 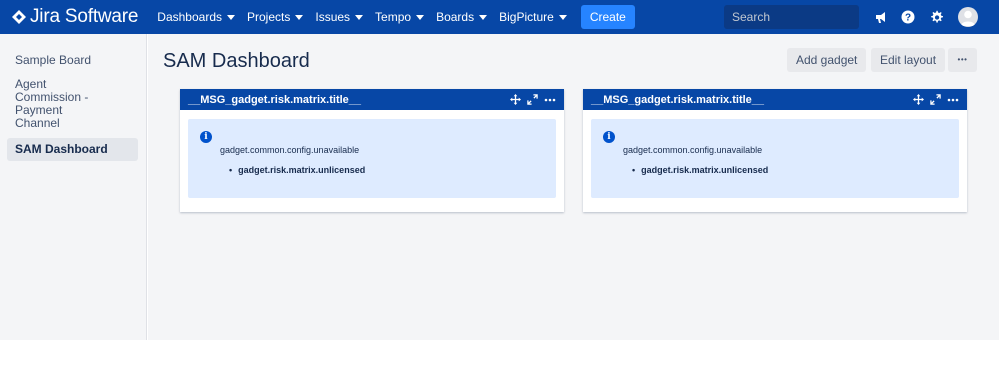 I want to click on nav-issues: Issues, so click(x=339, y=17).